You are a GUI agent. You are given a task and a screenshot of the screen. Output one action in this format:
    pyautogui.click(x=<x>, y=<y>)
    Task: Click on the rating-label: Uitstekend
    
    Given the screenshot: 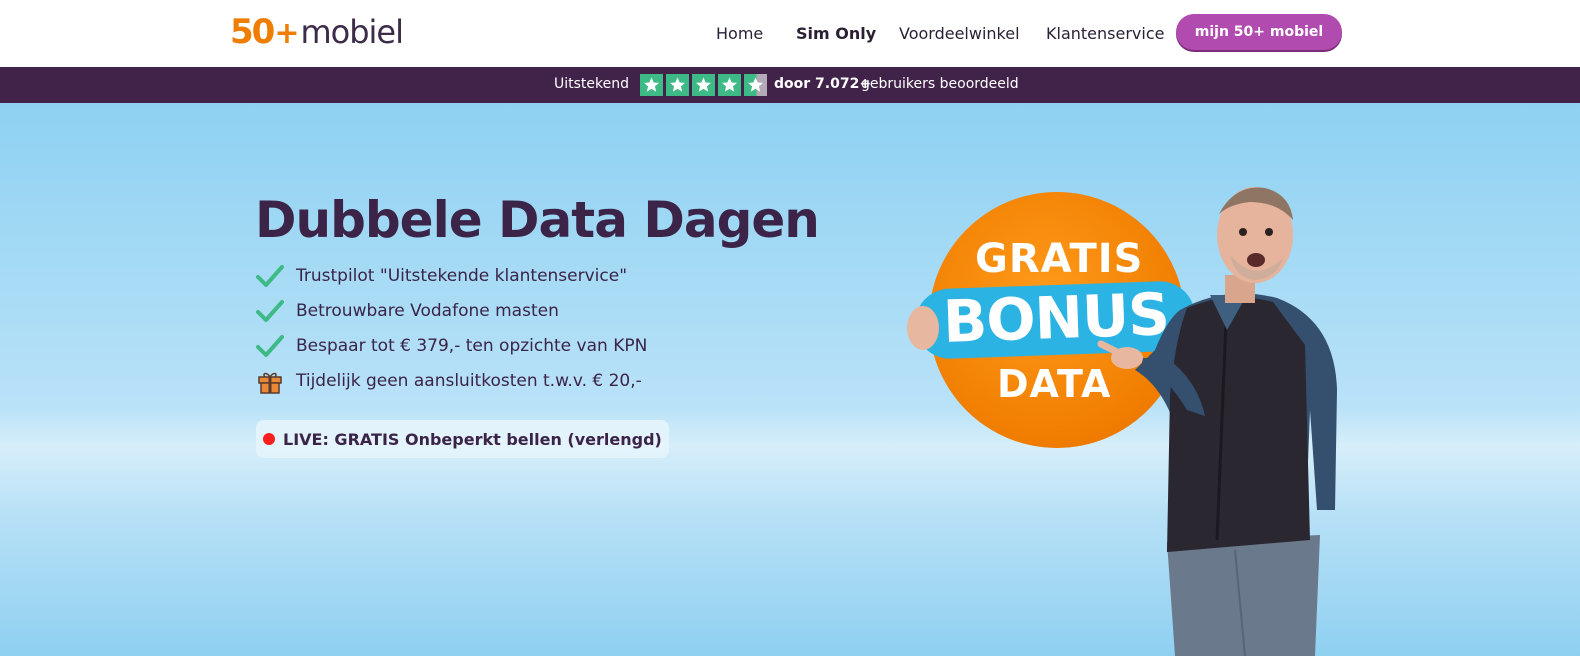 What is the action you would take?
    pyautogui.click(x=592, y=84)
    